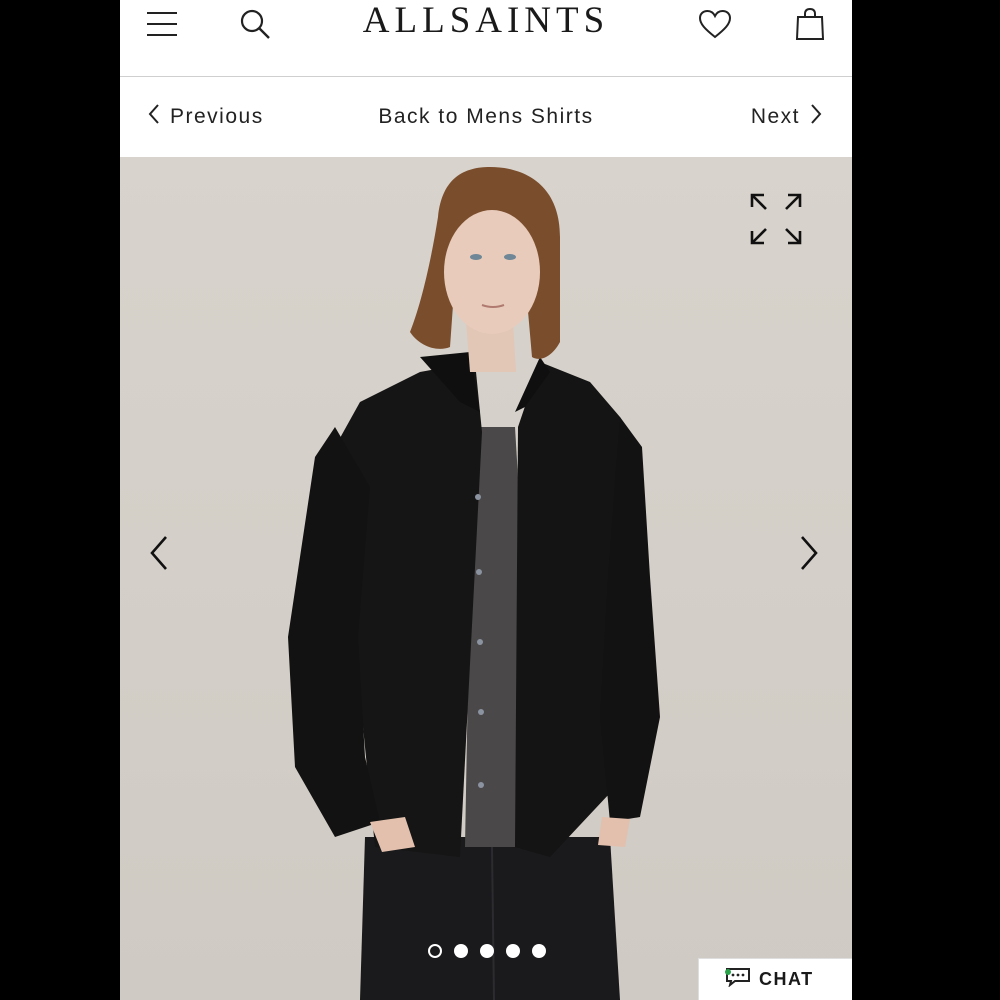 This screenshot has height=1000, width=1000. Describe the element at coordinates (715, 24) in the screenshot. I see `heart-icon` at that location.